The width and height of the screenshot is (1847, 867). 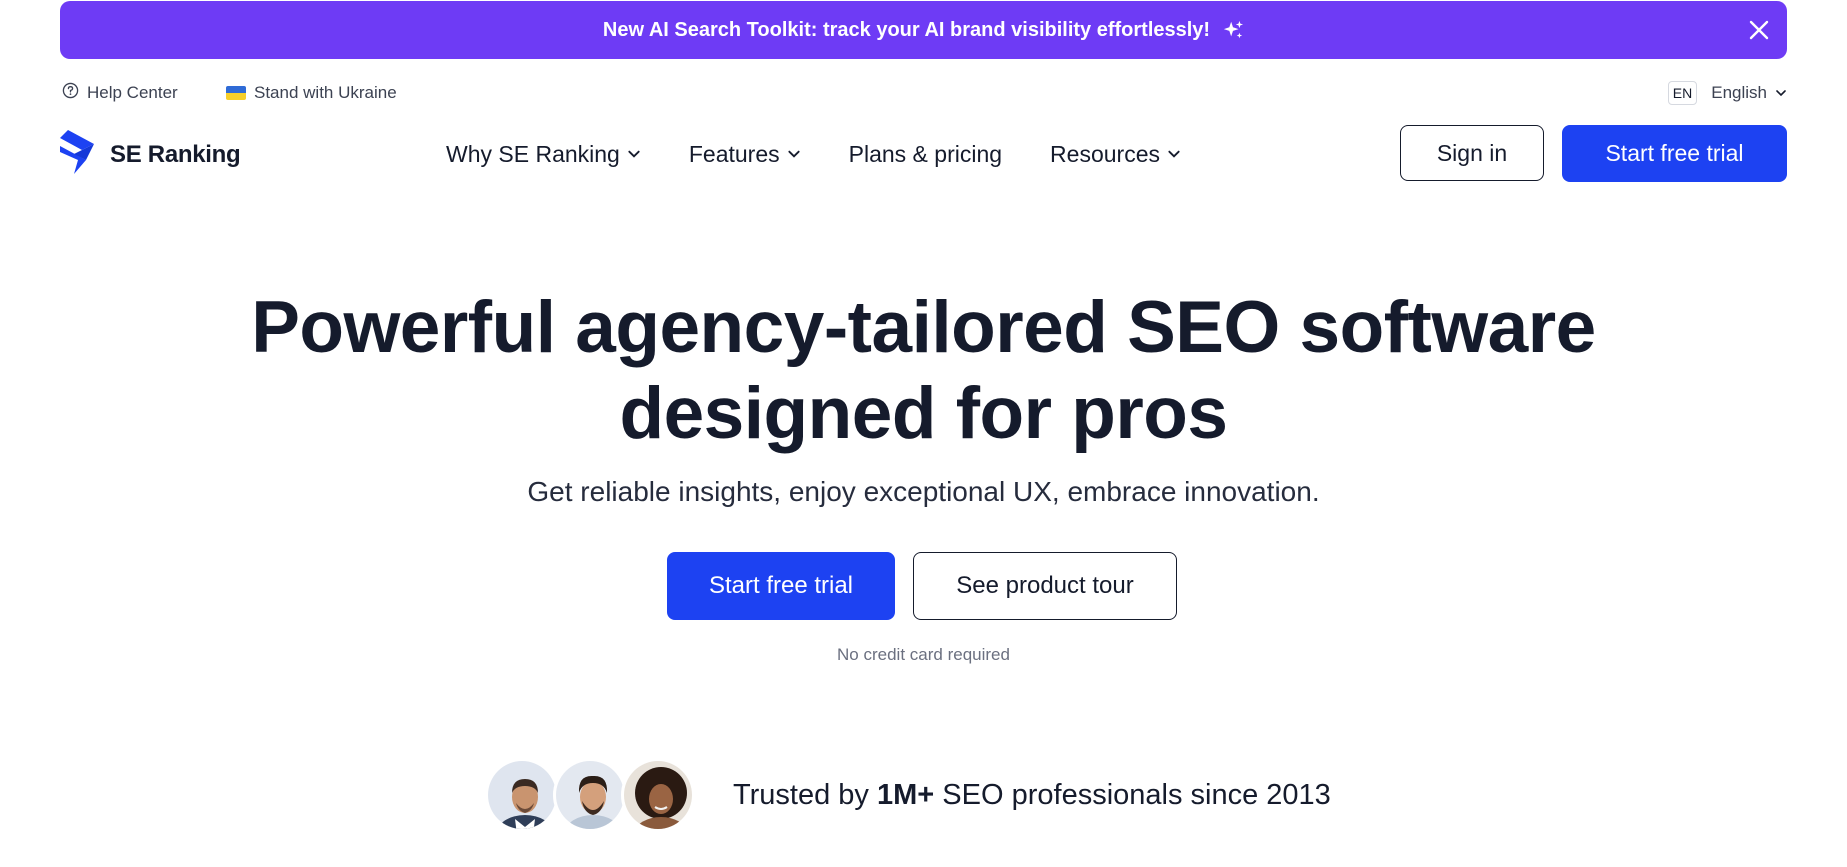 What do you see at coordinates (132, 92) in the screenshot?
I see `help-center-label: Help Center` at bounding box center [132, 92].